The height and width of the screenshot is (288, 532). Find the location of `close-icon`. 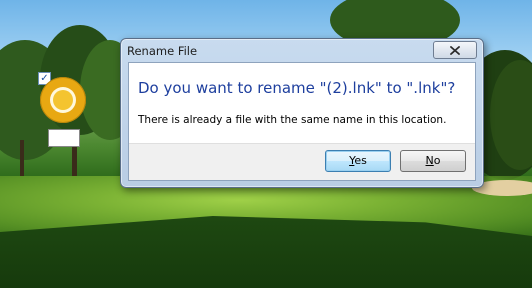

close-icon is located at coordinates (455, 50).